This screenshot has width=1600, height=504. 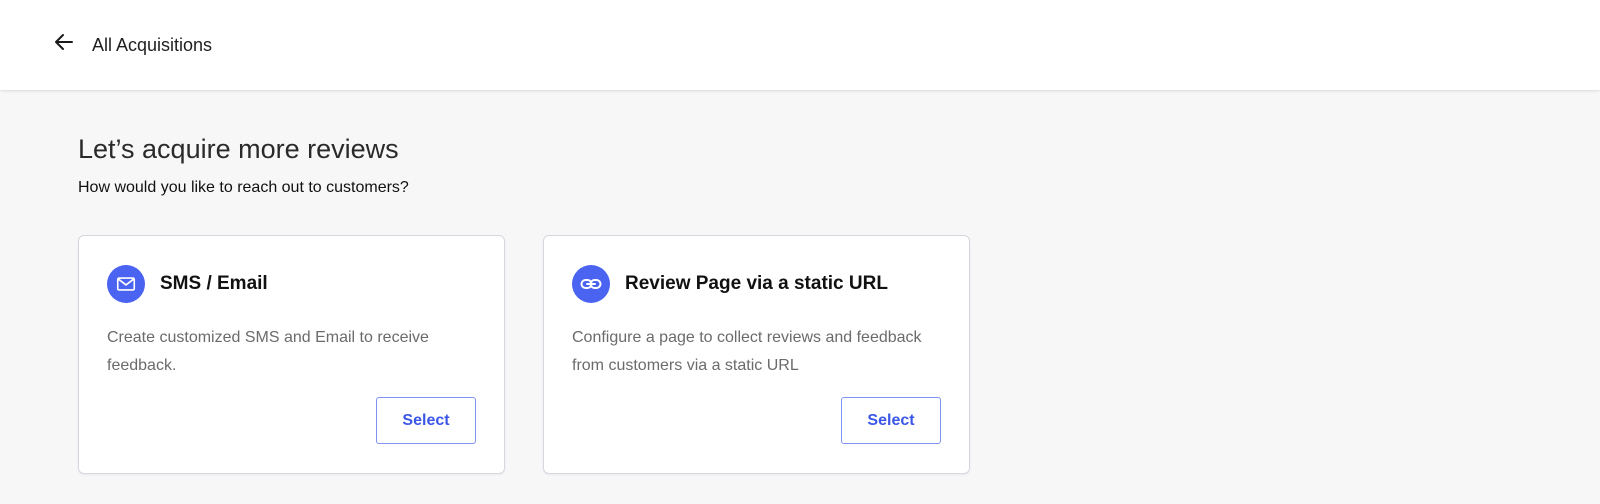 I want to click on option-title: SMS / Email, so click(x=214, y=283).